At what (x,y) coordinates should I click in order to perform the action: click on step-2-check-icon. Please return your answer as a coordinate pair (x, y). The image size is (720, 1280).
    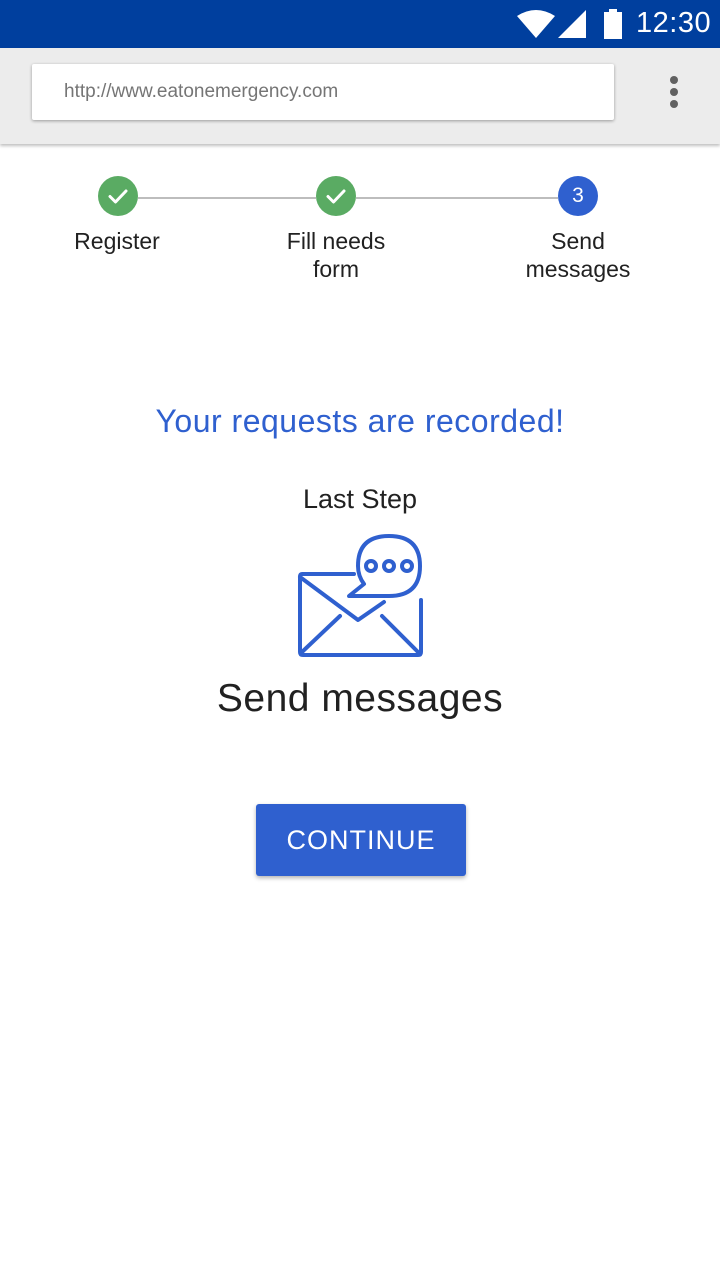
    Looking at the image, I should click on (336, 196).